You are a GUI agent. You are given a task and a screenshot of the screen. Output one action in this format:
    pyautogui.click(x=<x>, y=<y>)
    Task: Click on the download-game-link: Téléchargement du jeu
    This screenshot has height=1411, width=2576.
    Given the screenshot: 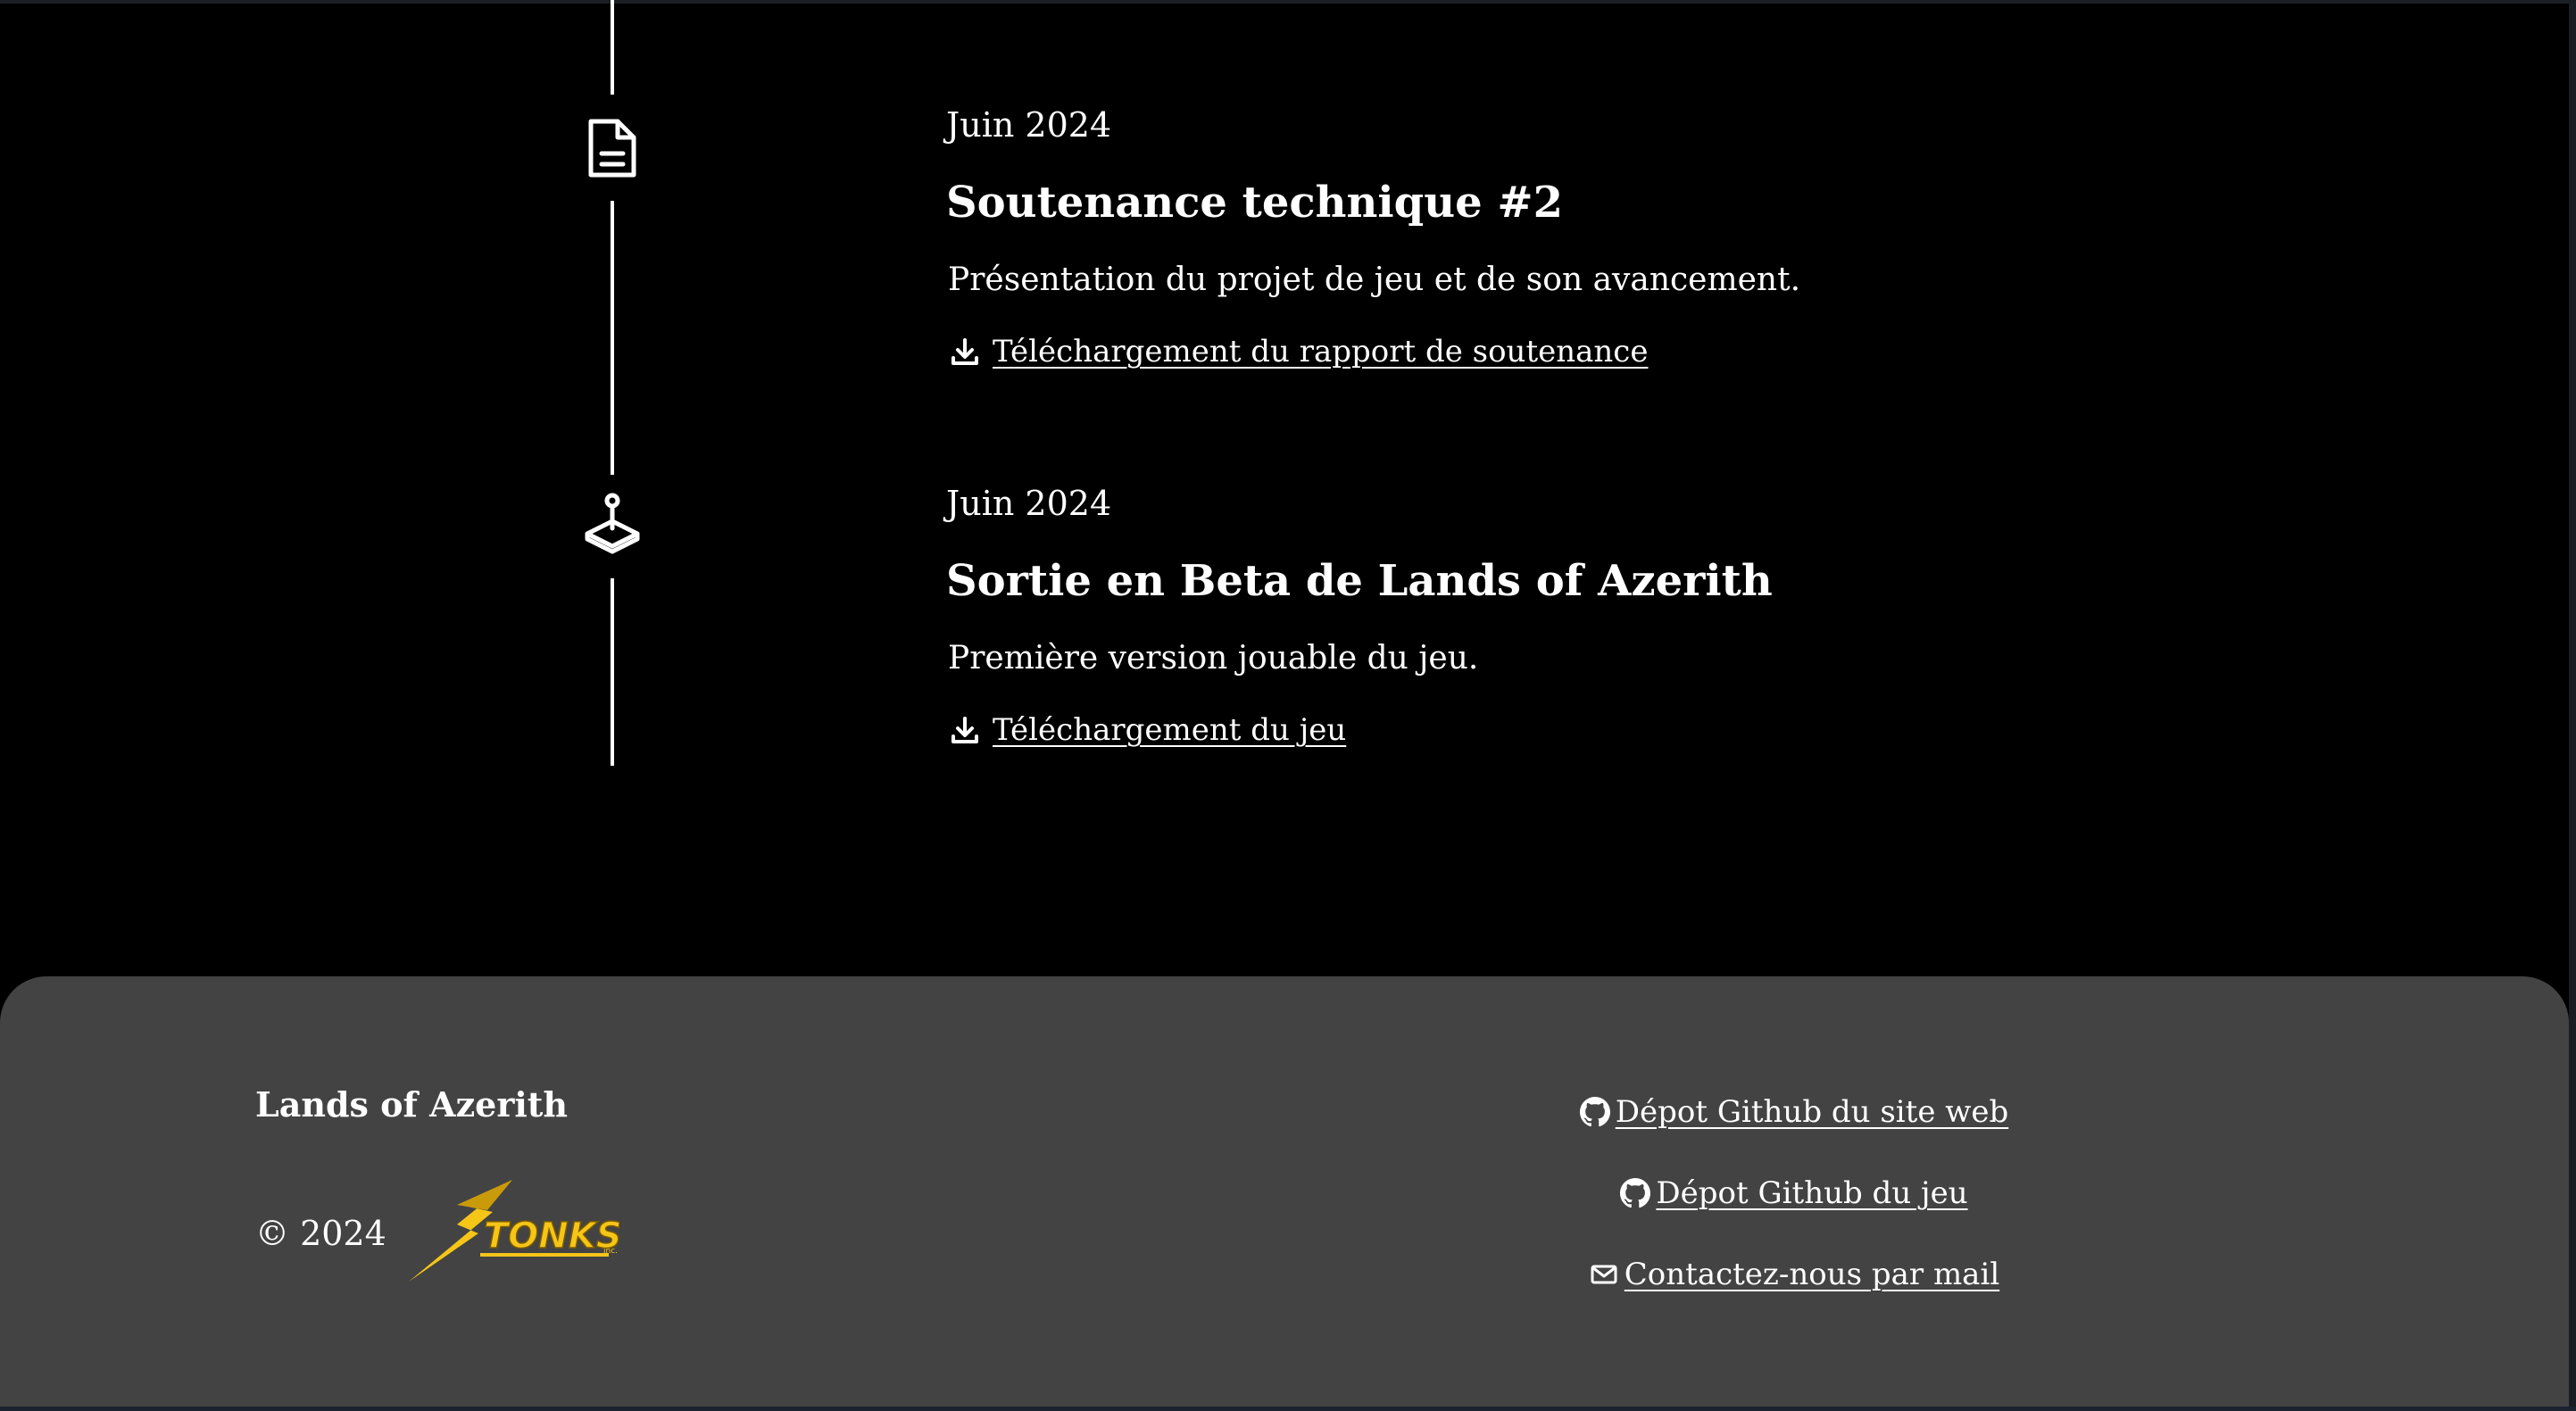 What is the action you would take?
    pyautogui.click(x=1618, y=730)
    